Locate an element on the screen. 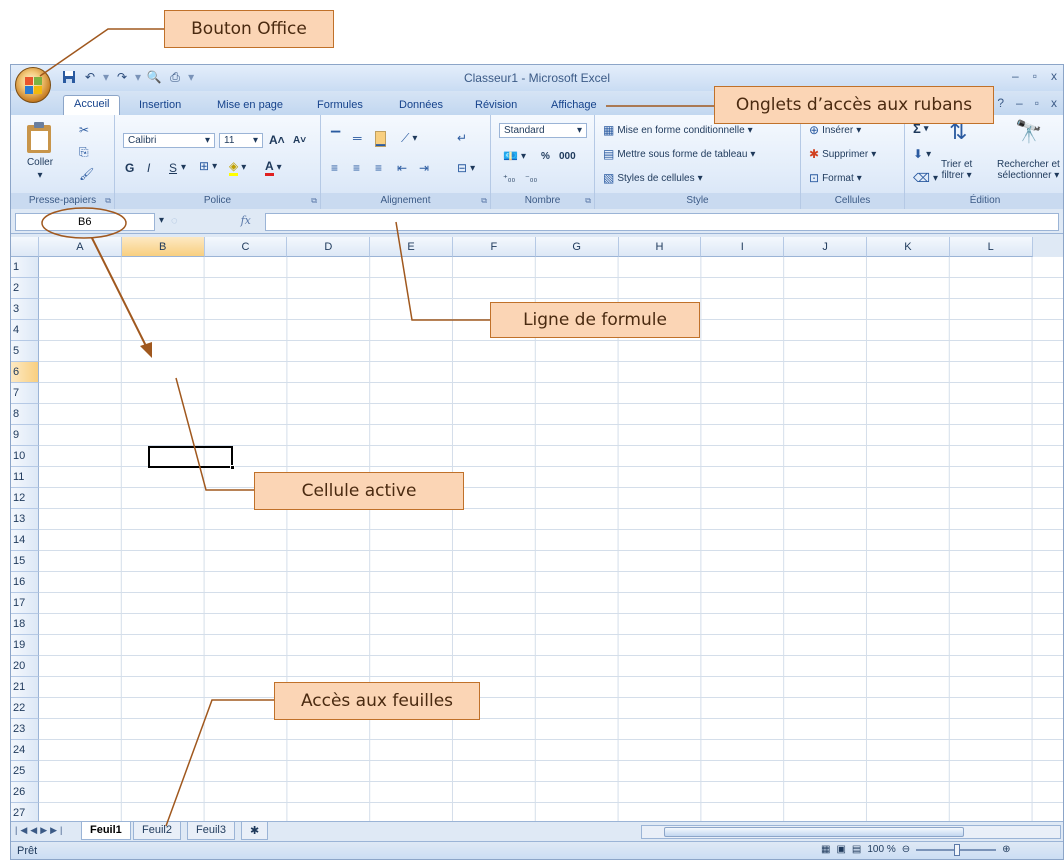  select-all-corner is located at coordinates (25, 247).